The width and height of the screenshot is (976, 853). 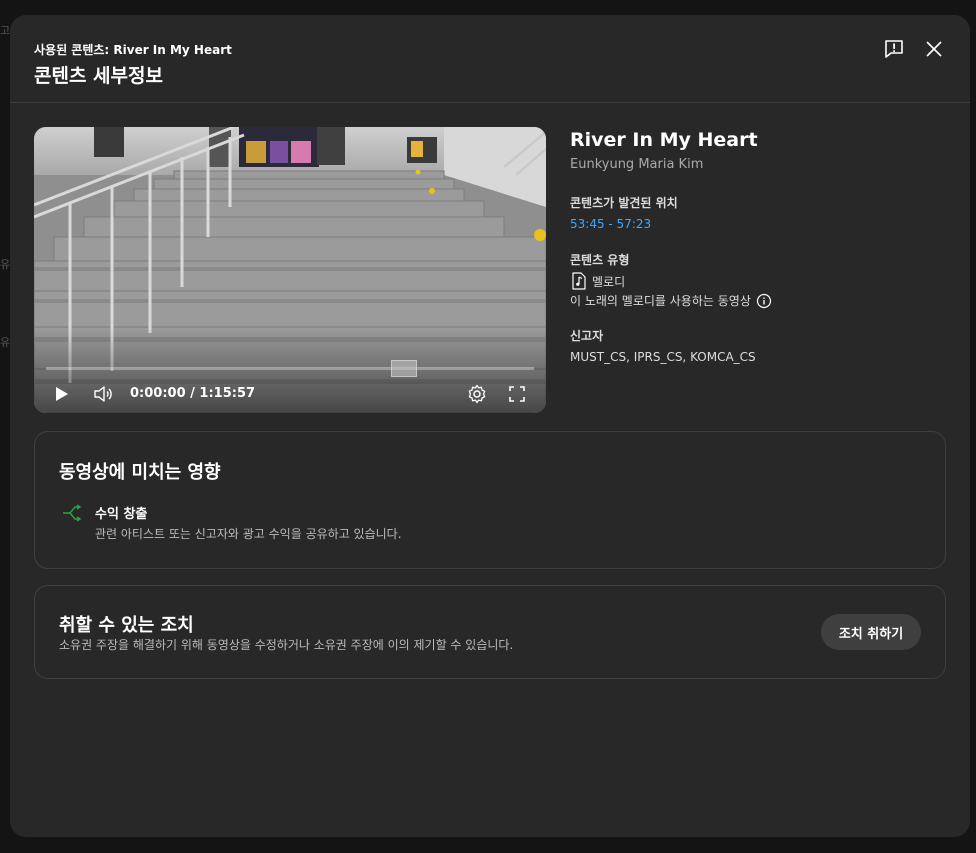 What do you see at coordinates (660, 301) in the screenshot?
I see `content-type-desc: 이 노래의 멜로디를 사용하는 동영상` at bounding box center [660, 301].